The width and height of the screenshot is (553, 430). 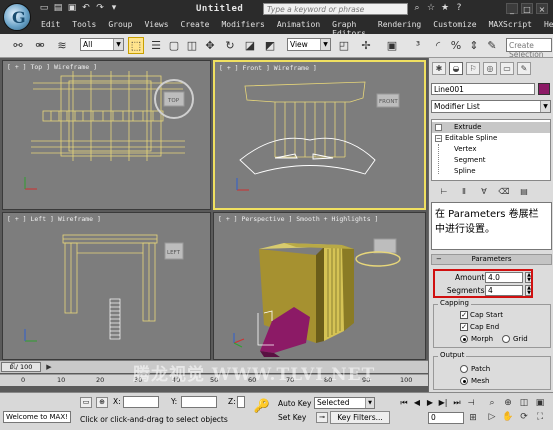 What do you see at coordinates (444, 191) in the screenshot?
I see `pin-stack-icon: ⊢` at bounding box center [444, 191].